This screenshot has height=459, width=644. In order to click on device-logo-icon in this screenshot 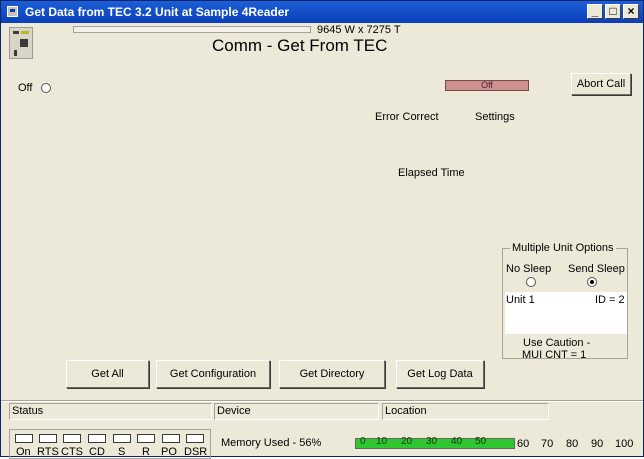, I will do `click(21, 43)`.